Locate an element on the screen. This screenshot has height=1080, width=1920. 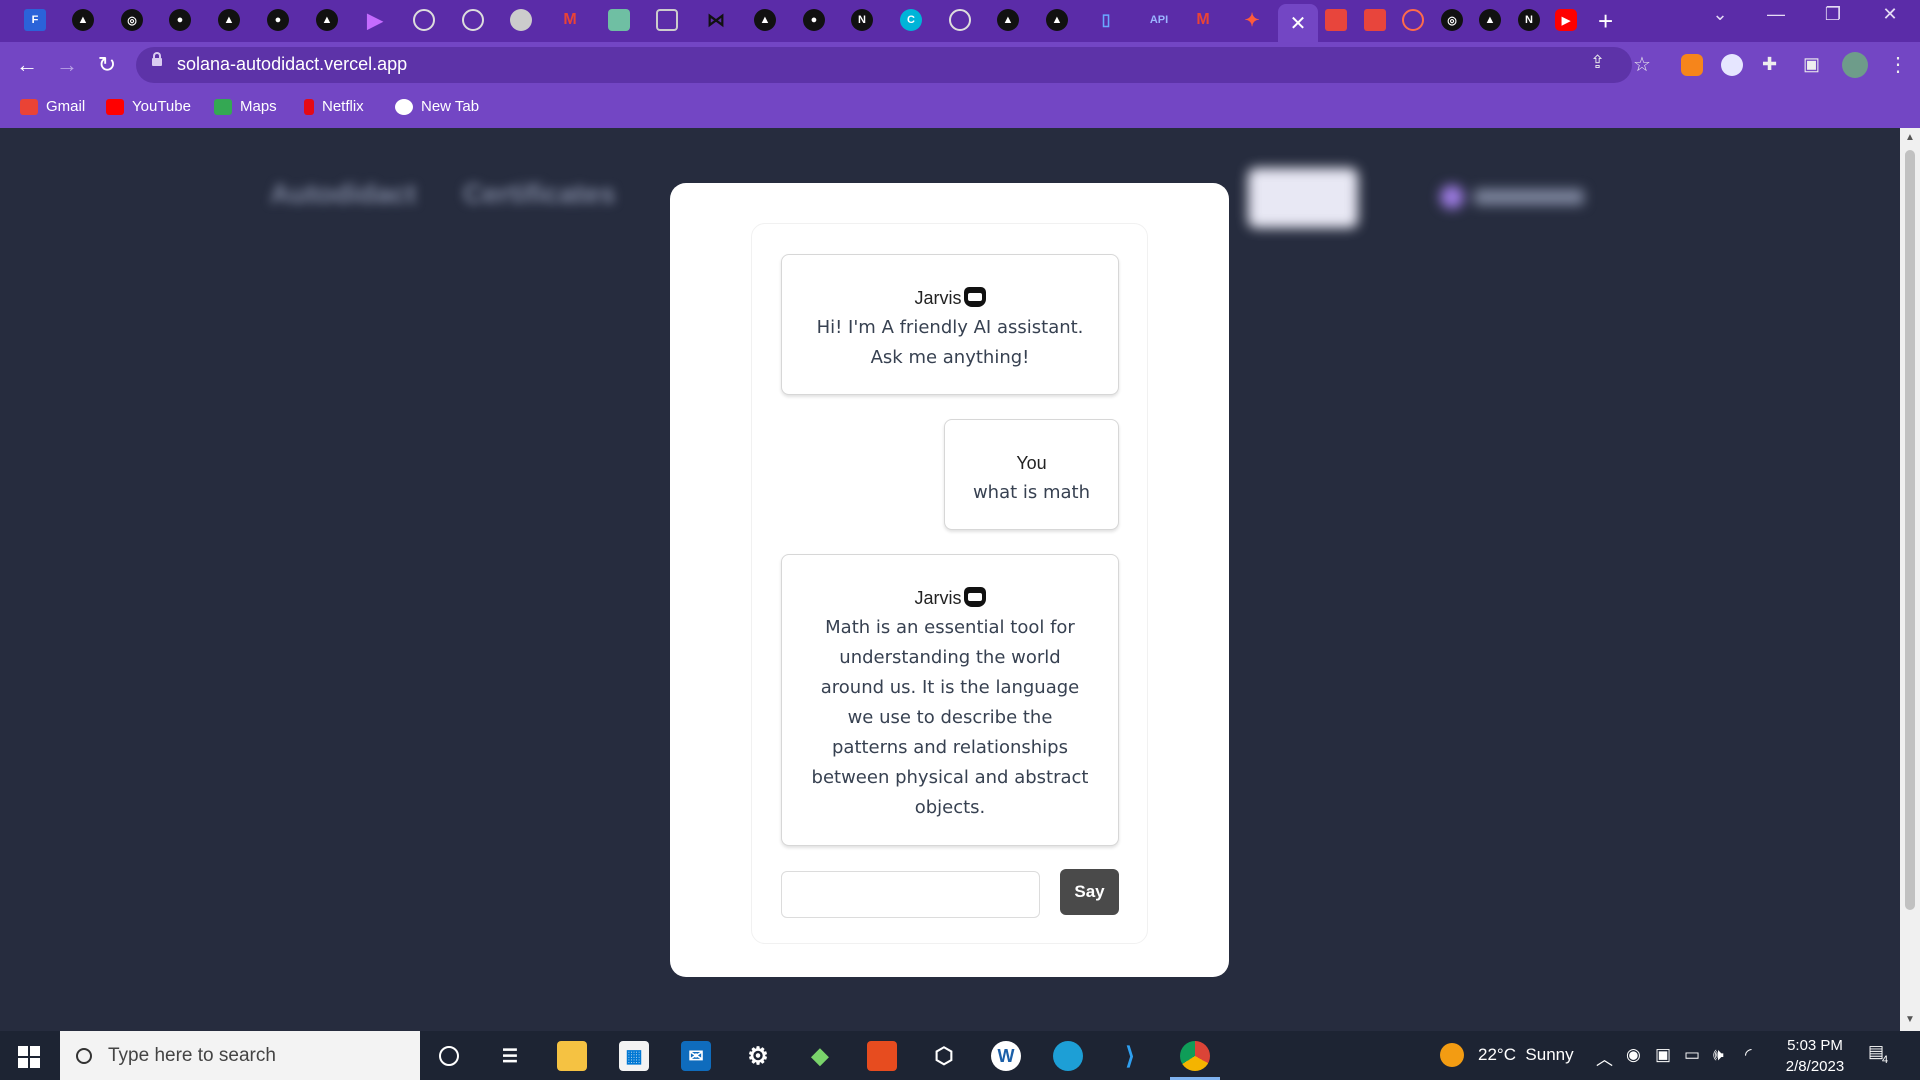
tab-favicon-github: ● is located at coordinates (180, 20).